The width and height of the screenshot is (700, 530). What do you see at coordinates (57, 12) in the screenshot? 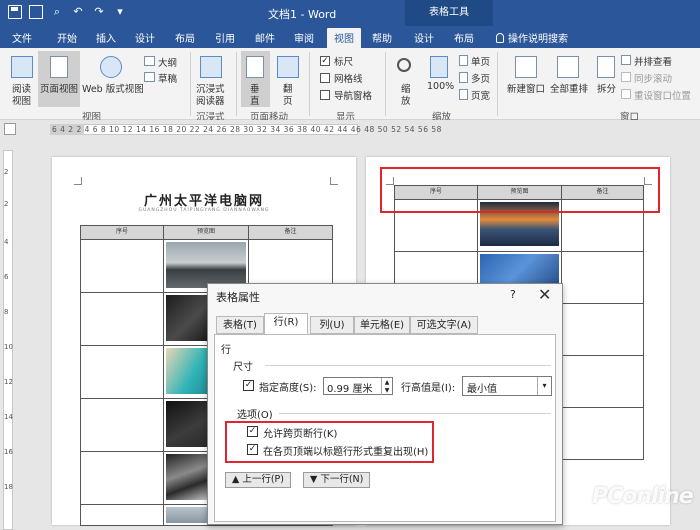
I see `print-preview-icon: ⌕` at bounding box center [57, 12].